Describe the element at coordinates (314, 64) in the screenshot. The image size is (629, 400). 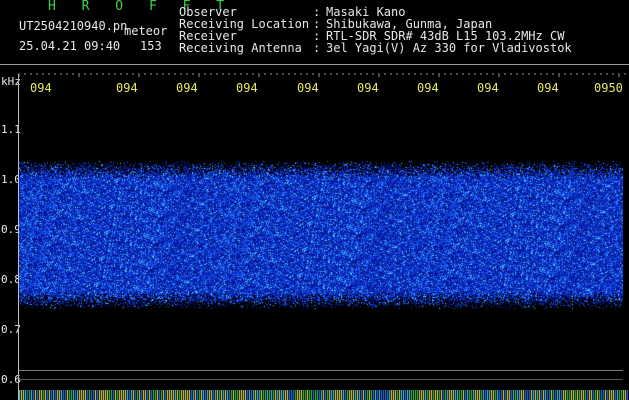
I see `header-separator` at that location.